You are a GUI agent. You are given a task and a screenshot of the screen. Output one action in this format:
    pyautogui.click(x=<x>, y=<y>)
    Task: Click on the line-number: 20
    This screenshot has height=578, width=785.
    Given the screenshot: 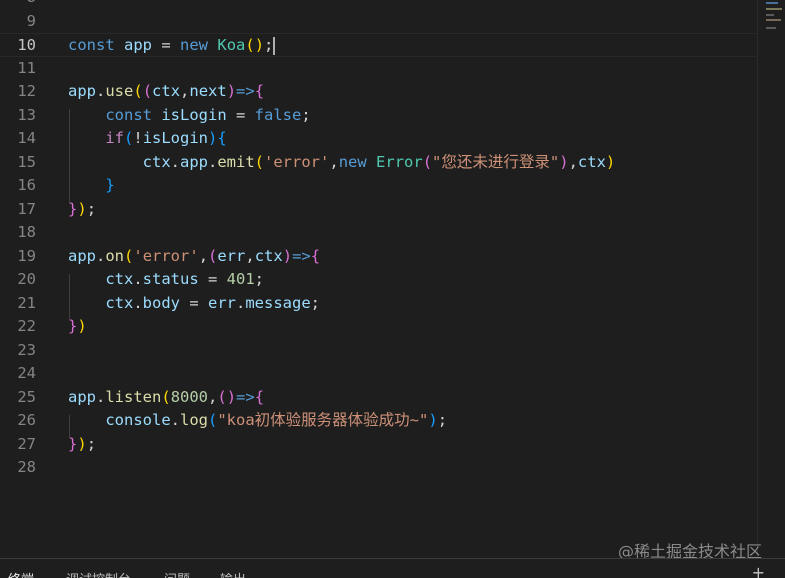 What is the action you would take?
    pyautogui.click(x=26, y=279)
    